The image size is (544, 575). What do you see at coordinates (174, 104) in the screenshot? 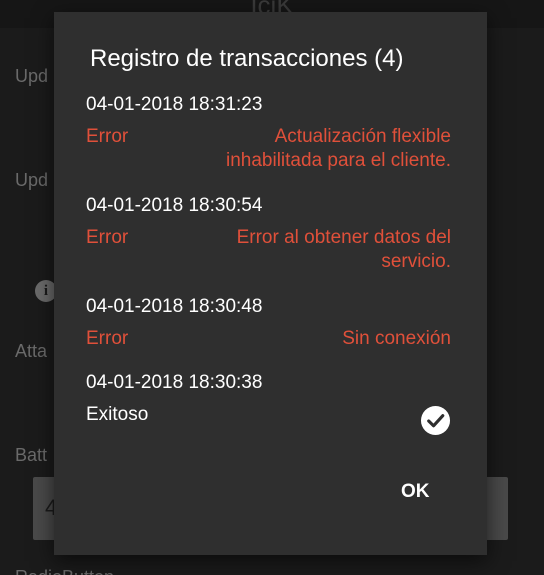
I see `transaction-datetime: 04-01-2018 18:31:23` at bounding box center [174, 104].